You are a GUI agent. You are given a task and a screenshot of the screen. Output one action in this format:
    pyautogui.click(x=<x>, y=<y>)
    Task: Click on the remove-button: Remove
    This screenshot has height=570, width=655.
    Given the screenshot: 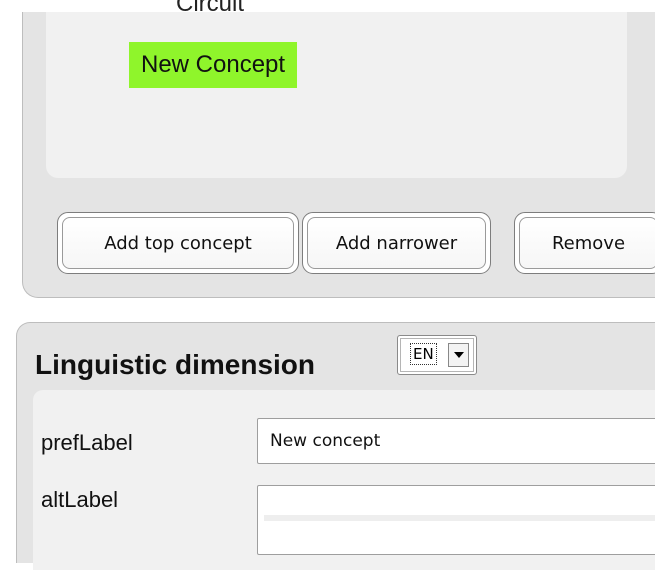 What is the action you would take?
    pyautogui.click(x=584, y=243)
    